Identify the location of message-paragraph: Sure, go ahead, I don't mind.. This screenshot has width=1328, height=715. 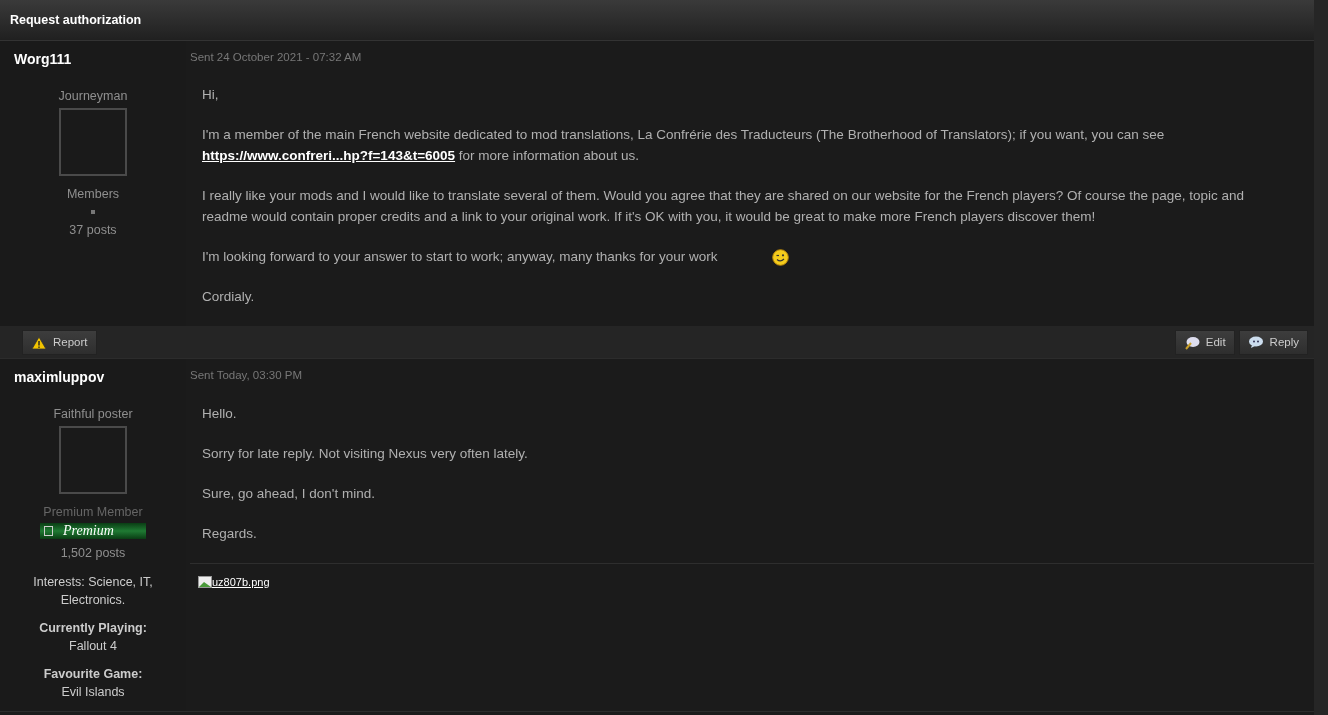
(289, 493).